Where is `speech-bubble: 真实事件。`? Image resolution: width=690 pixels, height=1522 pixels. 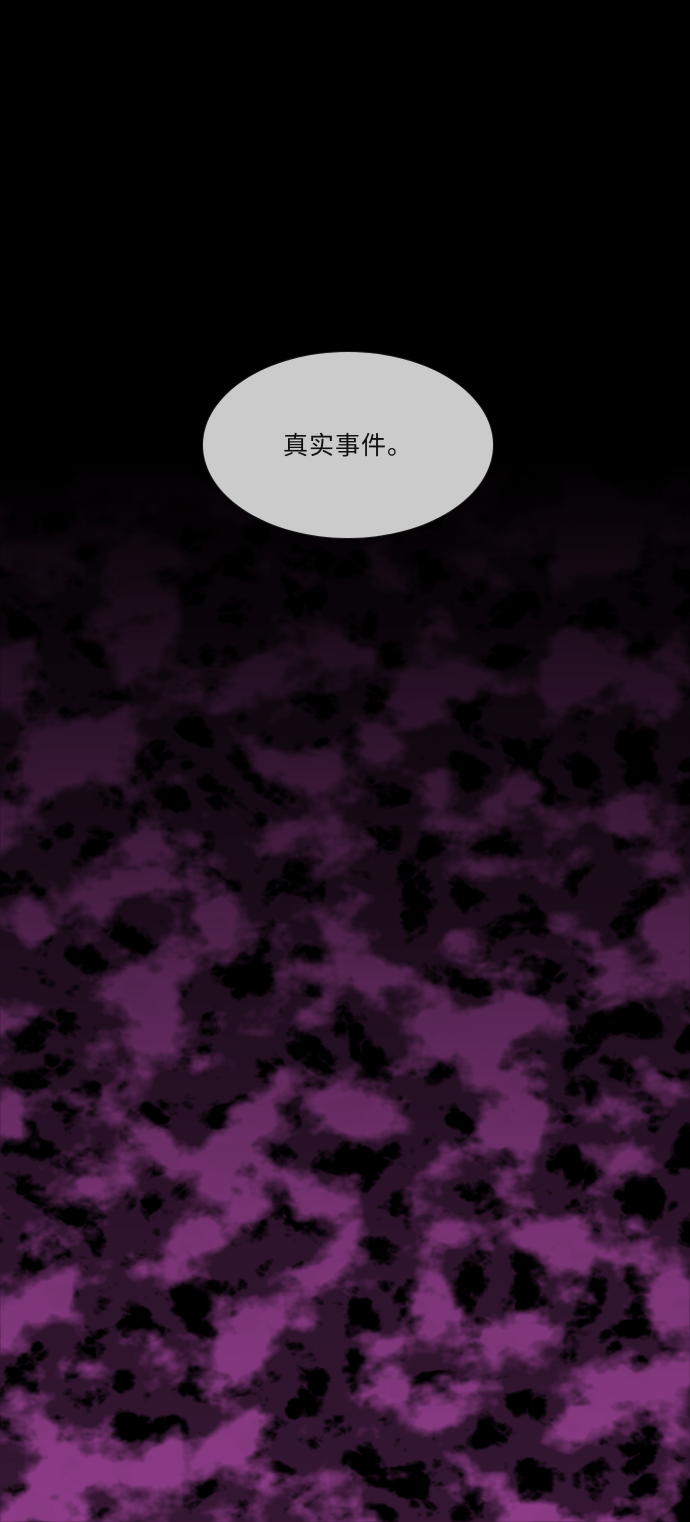 speech-bubble: 真实事件。 is located at coordinates (348, 445).